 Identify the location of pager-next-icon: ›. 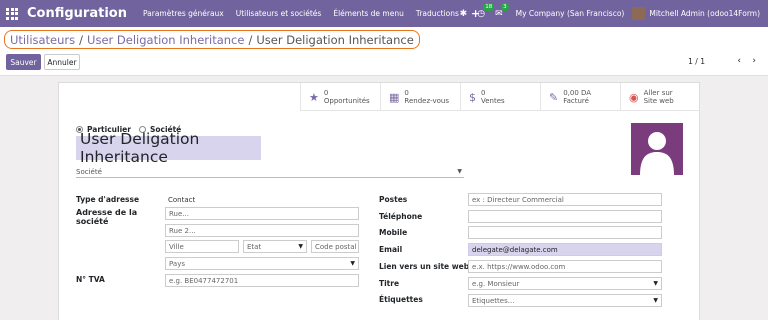
(754, 61).